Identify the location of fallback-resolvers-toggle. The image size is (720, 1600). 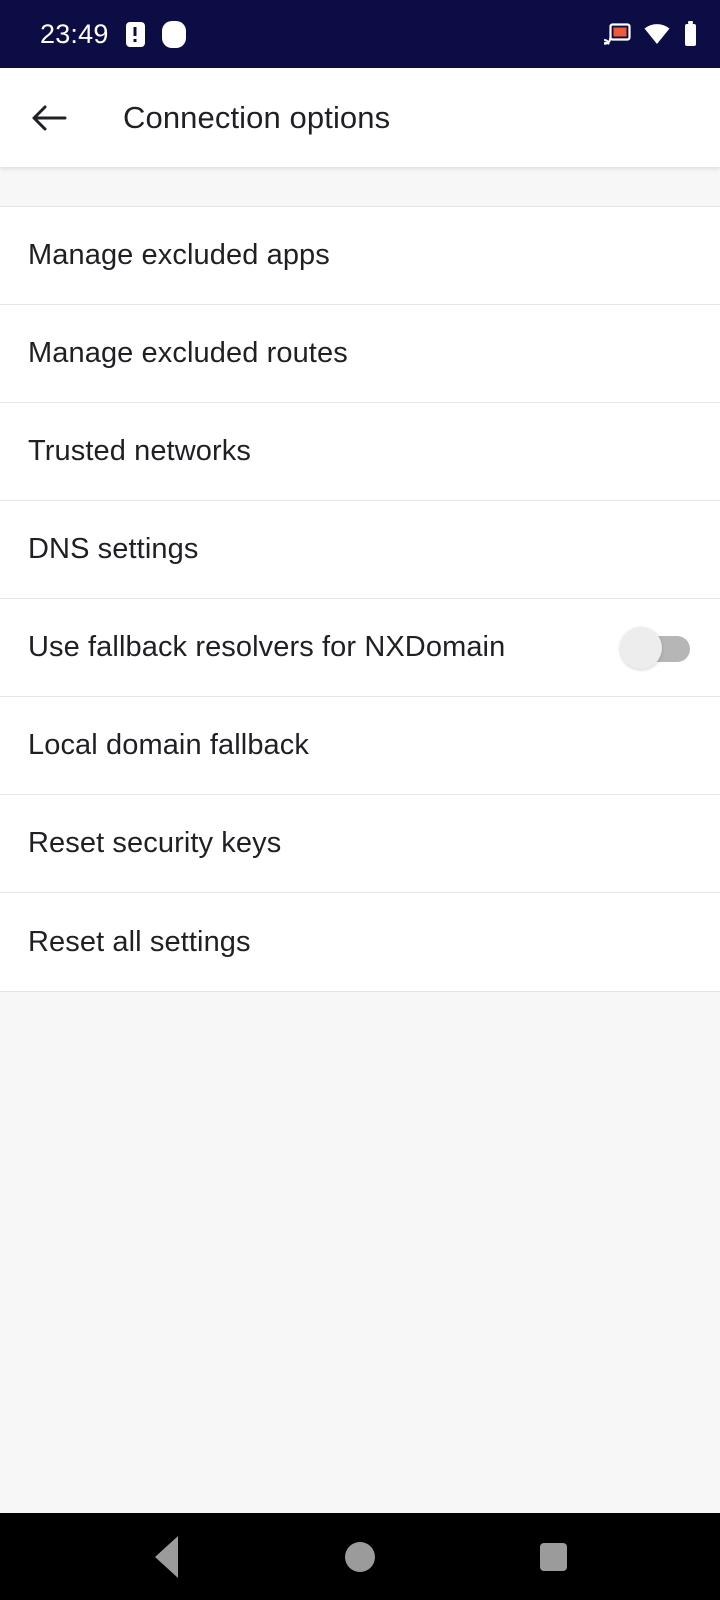
(656, 647).